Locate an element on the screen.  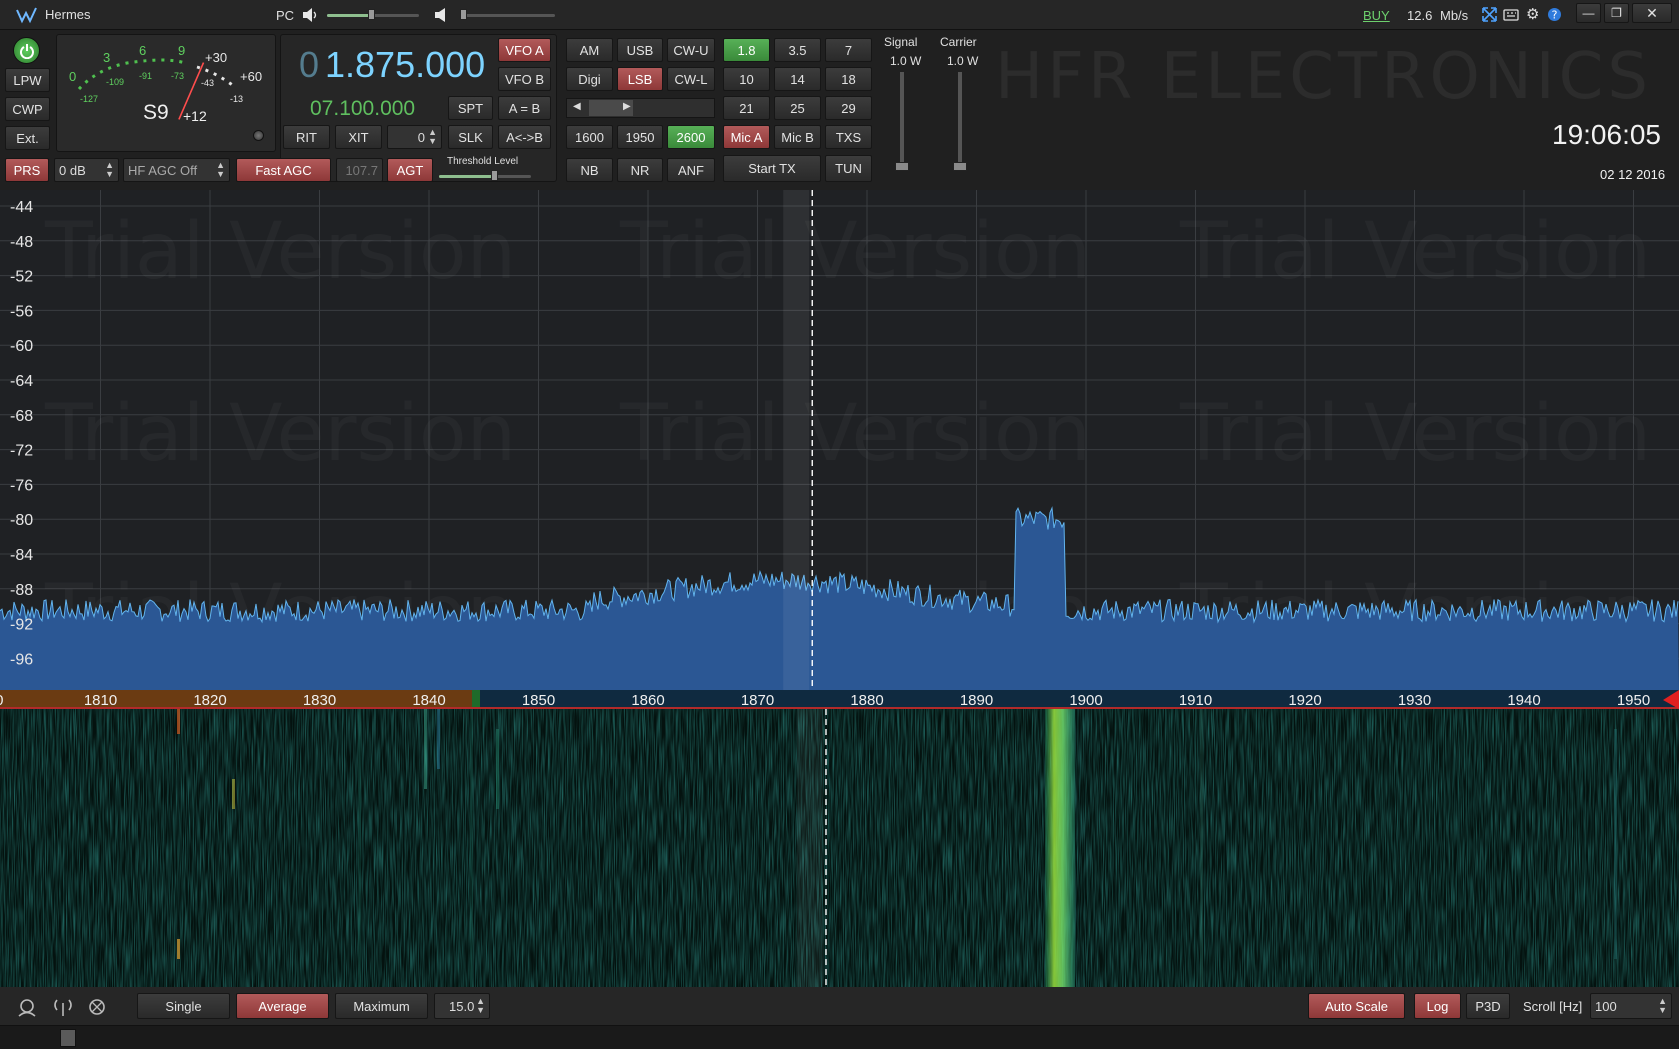
band-21-button: 21 is located at coordinates (746, 108).